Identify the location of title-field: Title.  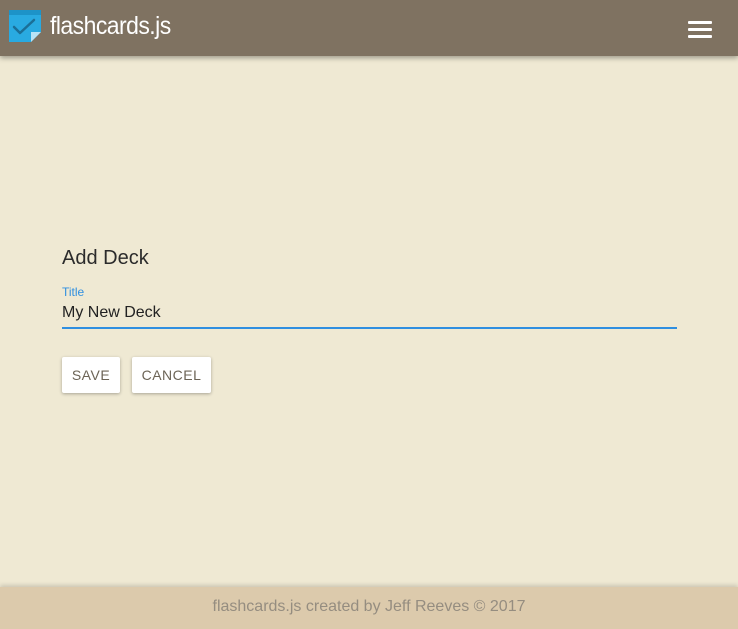
(369, 308).